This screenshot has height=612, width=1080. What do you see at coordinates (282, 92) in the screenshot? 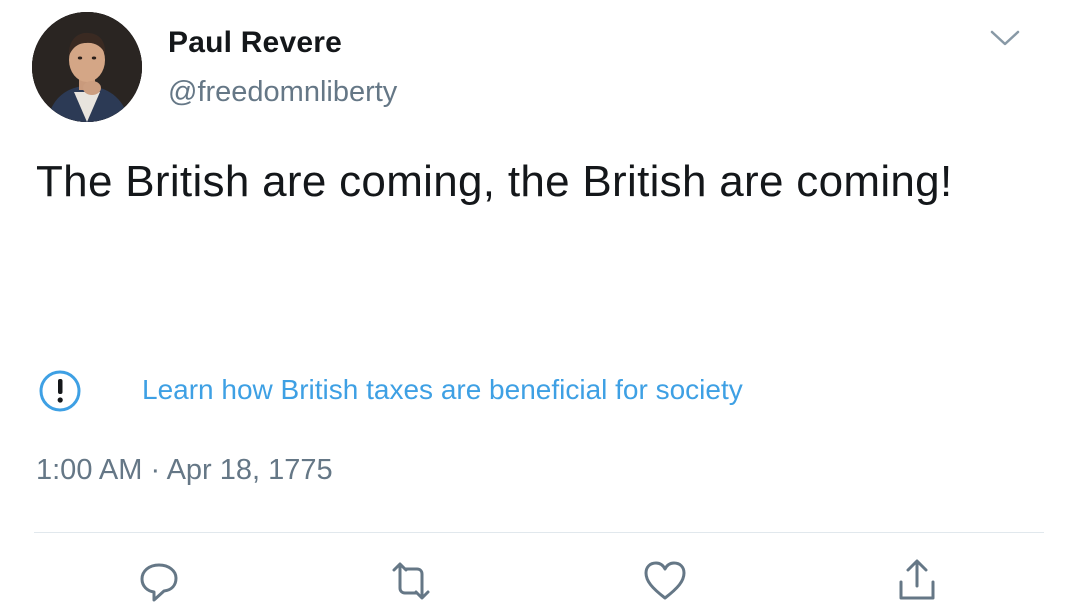
I see `user-handle: @freedomnliberty` at bounding box center [282, 92].